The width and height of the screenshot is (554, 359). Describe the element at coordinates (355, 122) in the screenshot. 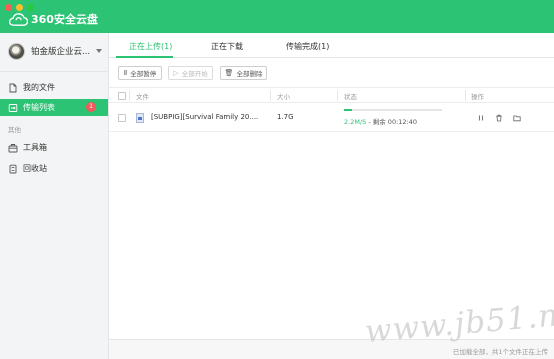

I see `upload-speed: 2.2M/S` at that location.